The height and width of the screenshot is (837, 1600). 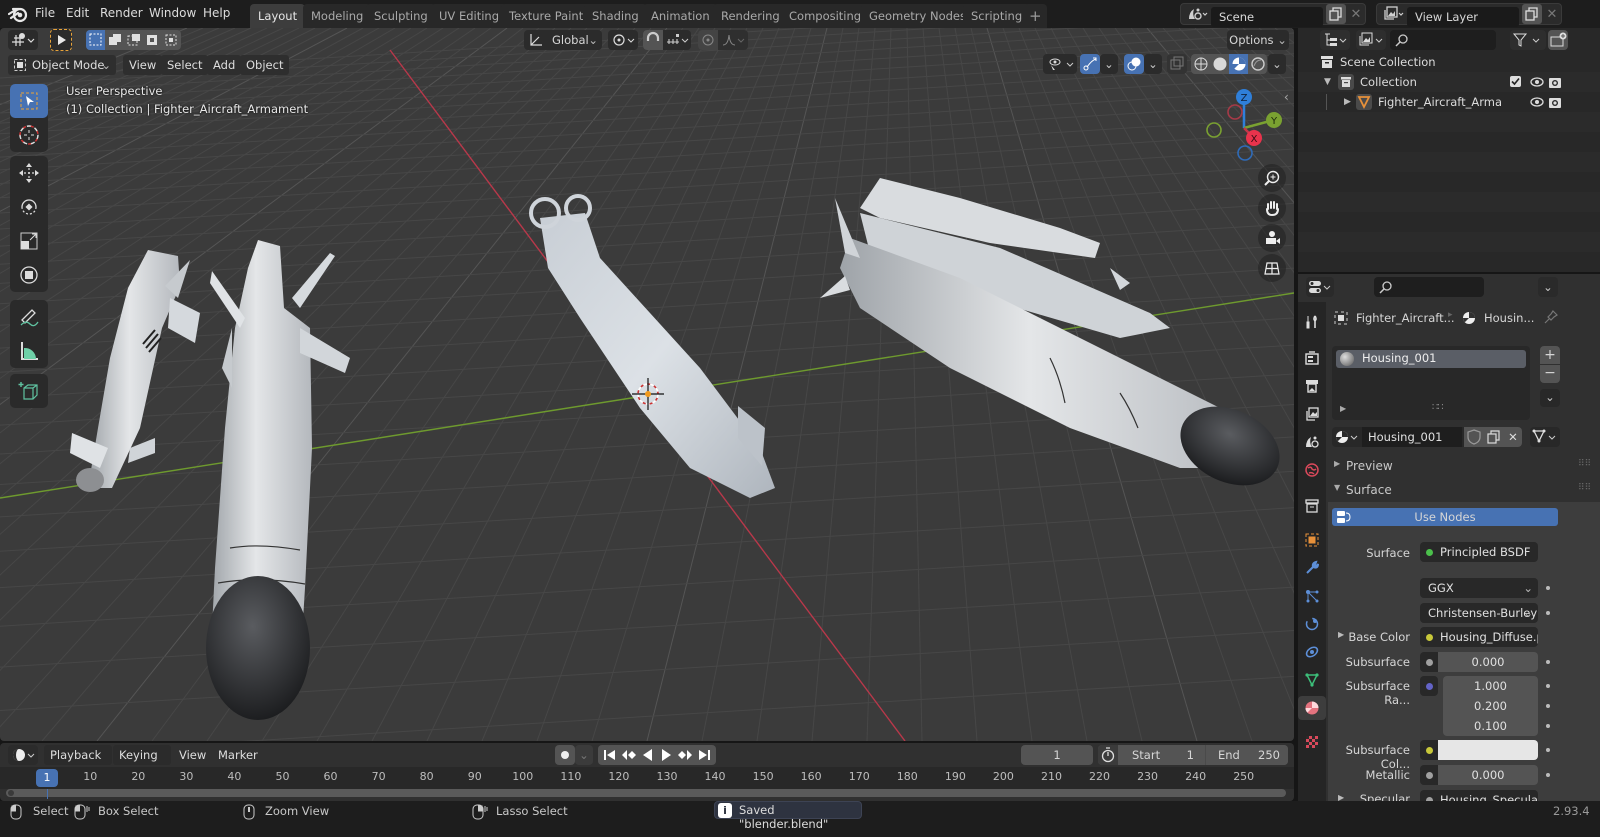 I want to click on snap-magnet-icon, so click(x=653, y=40).